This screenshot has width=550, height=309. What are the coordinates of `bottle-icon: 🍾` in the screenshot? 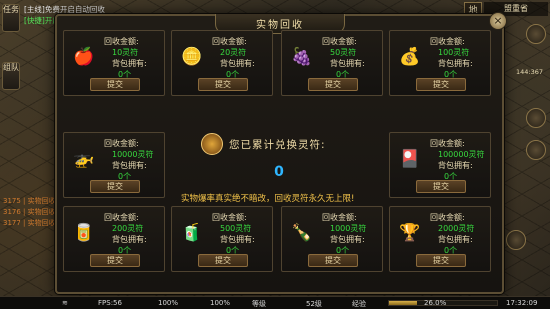 It's located at (302, 233).